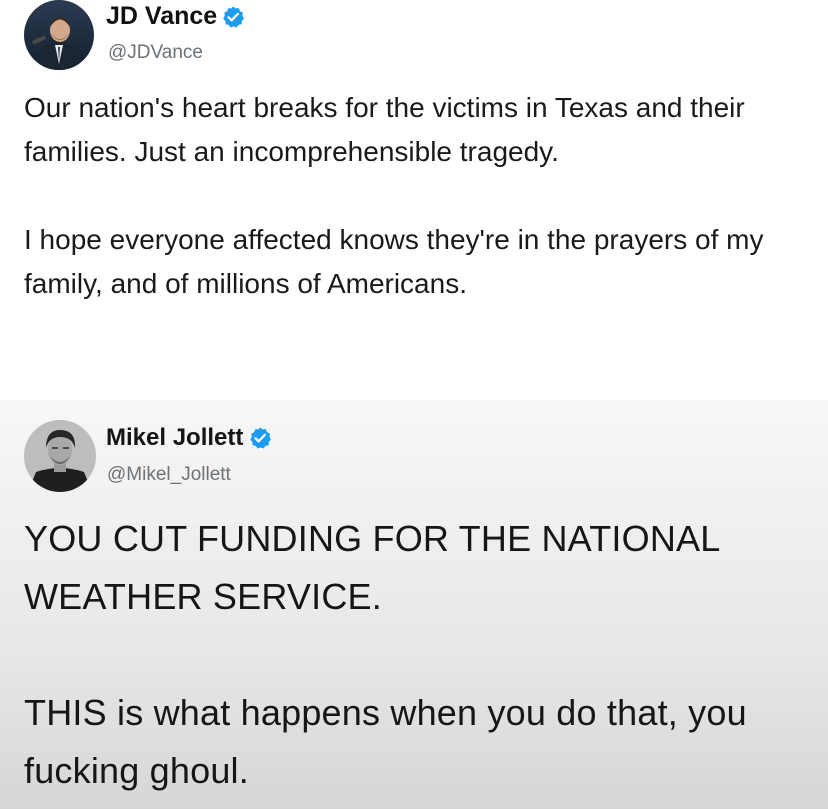 Image resolution: width=828 pixels, height=809 pixels. What do you see at coordinates (169, 475) in the screenshot?
I see `author-handle: @Mikel_Jollett` at bounding box center [169, 475].